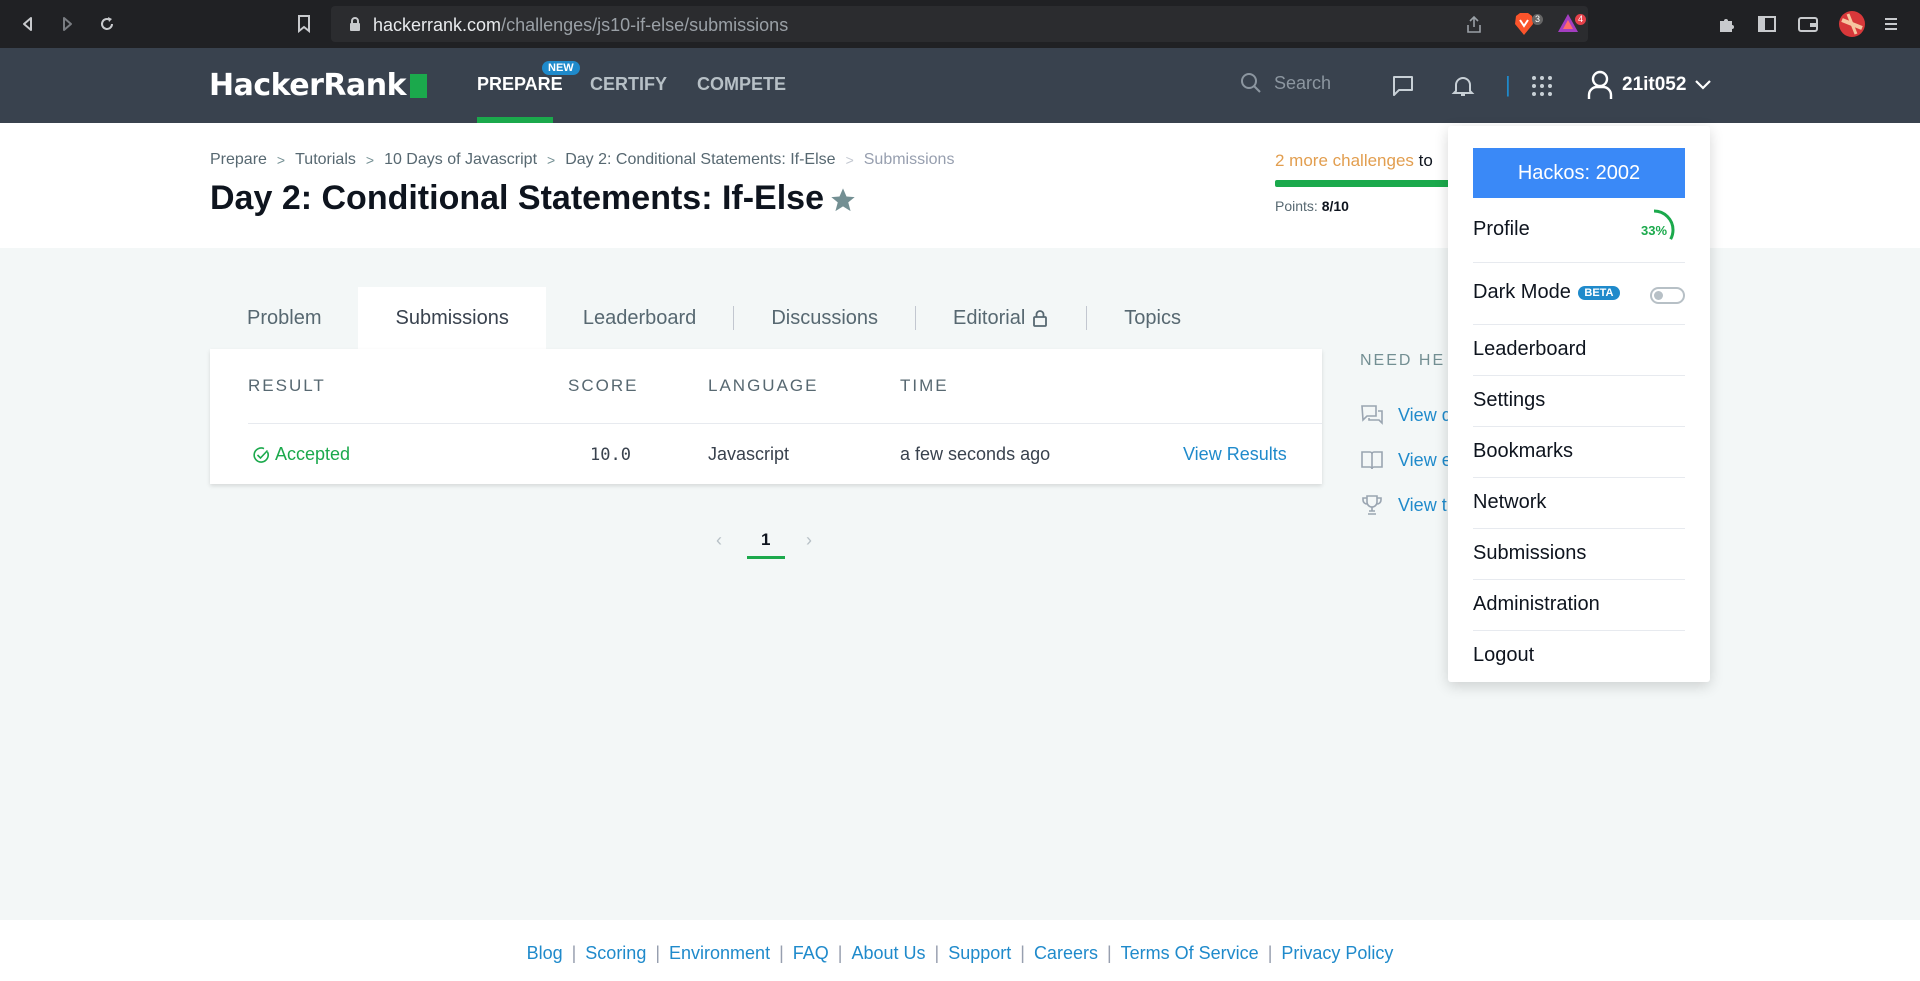 The image size is (1920, 981). I want to click on language-value: Javascript, so click(749, 454).